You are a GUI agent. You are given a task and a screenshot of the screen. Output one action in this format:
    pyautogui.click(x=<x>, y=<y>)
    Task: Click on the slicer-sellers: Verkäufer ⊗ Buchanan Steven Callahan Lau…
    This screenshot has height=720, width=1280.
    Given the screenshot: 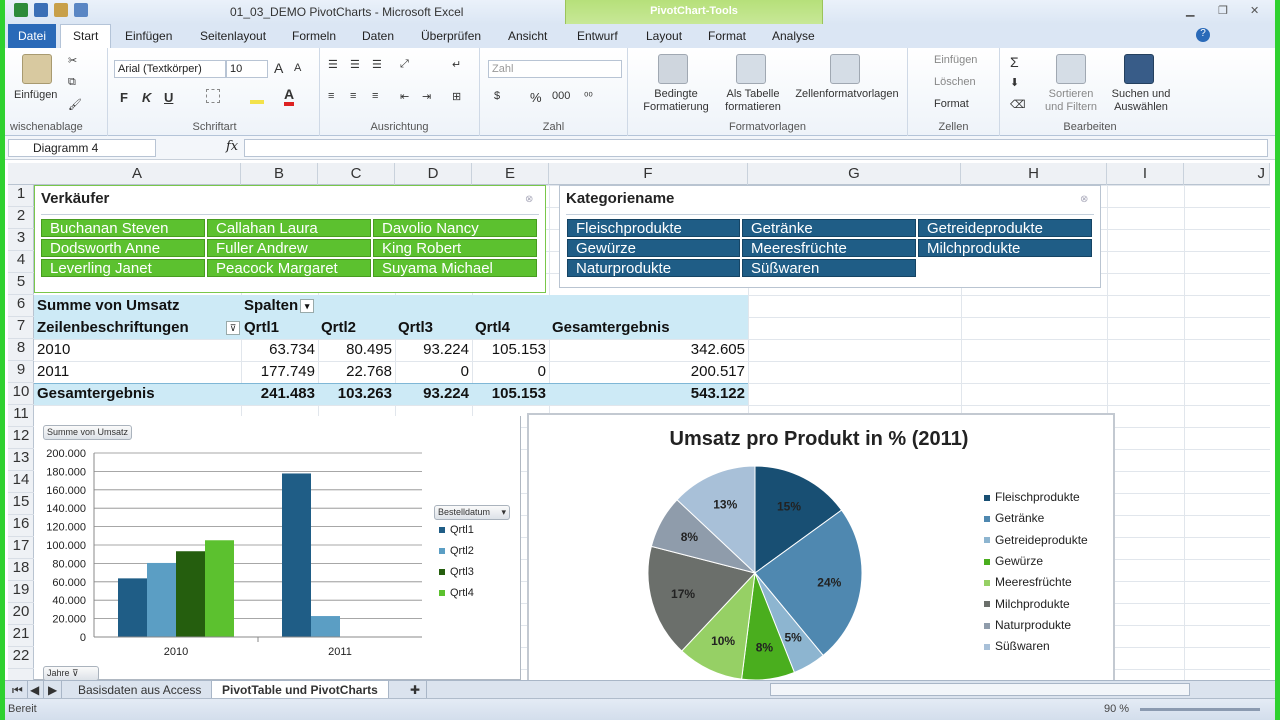 What is the action you would take?
    pyautogui.click(x=290, y=239)
    